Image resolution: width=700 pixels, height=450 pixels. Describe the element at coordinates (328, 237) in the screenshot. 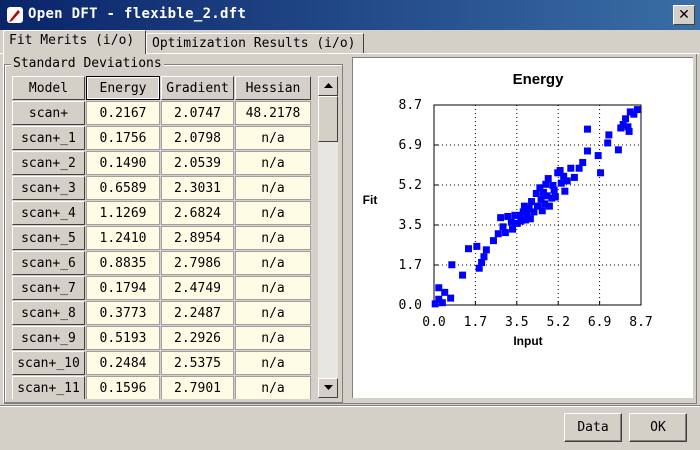

I see `table-scrollbar` at that location.